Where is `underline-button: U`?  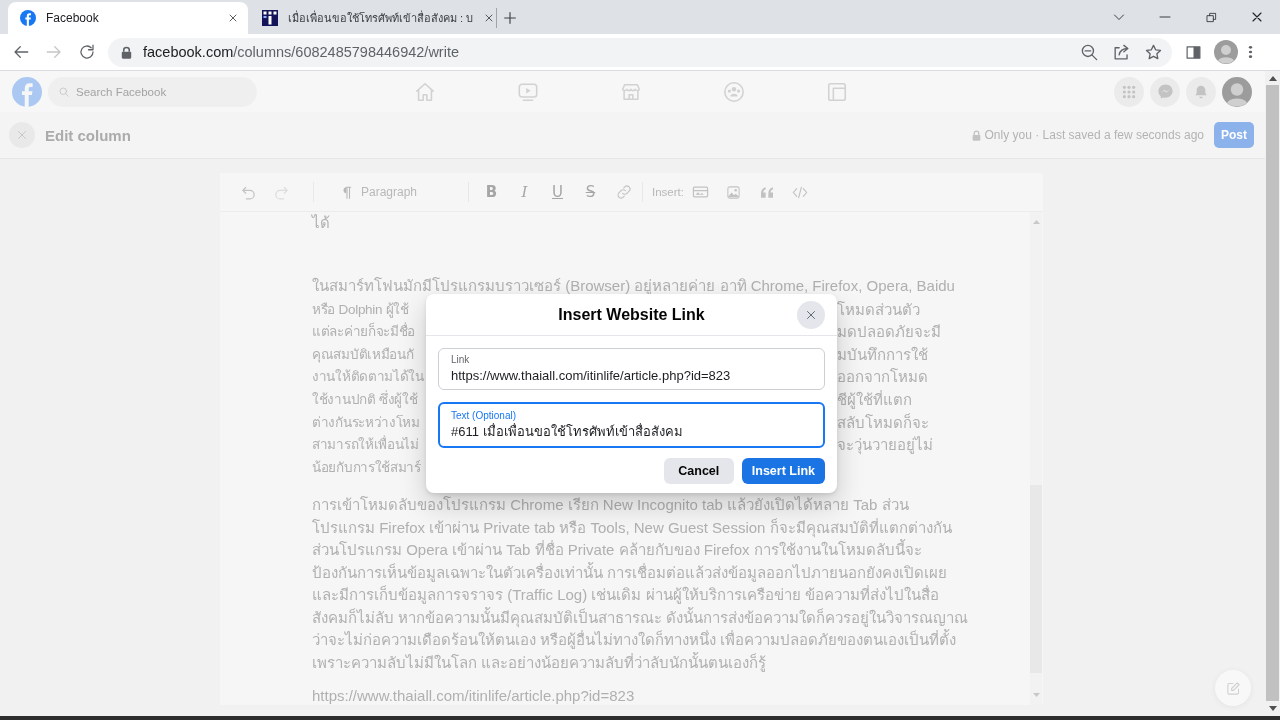 underline-button: U is located at coordinates (557, 192).